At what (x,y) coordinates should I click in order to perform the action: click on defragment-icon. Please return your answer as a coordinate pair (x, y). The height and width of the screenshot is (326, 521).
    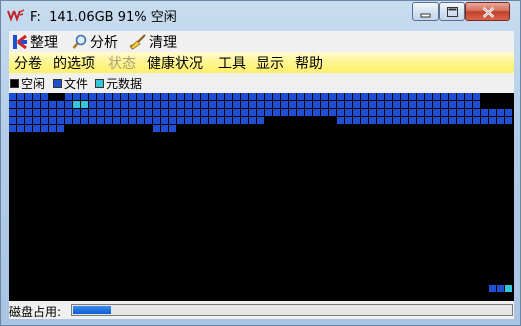
    Looking at the image, I should click on (20, 41).